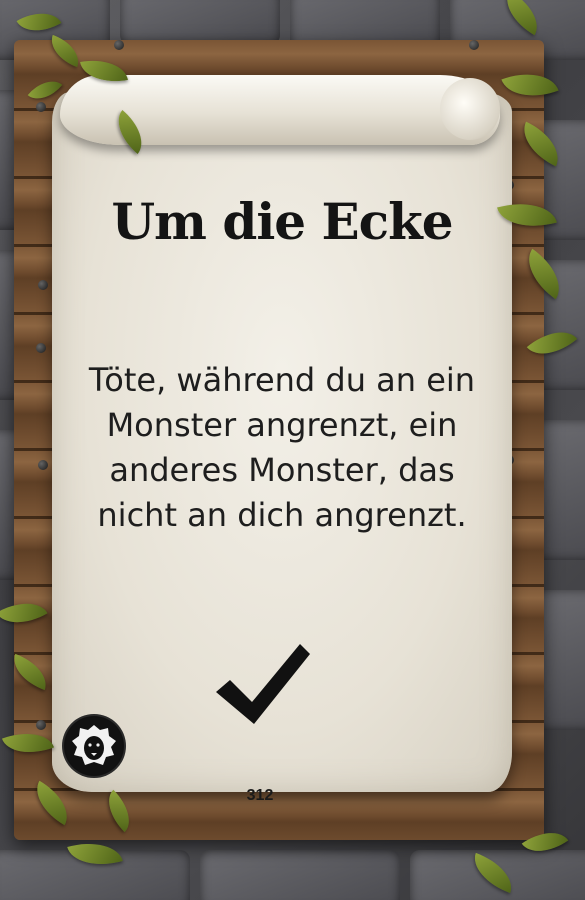 This screenshot has width=585, height=900. What do you see at coordinates (260, 795) in the screenshot?
I see `card-number: 312` at bounding box center [260, 795].